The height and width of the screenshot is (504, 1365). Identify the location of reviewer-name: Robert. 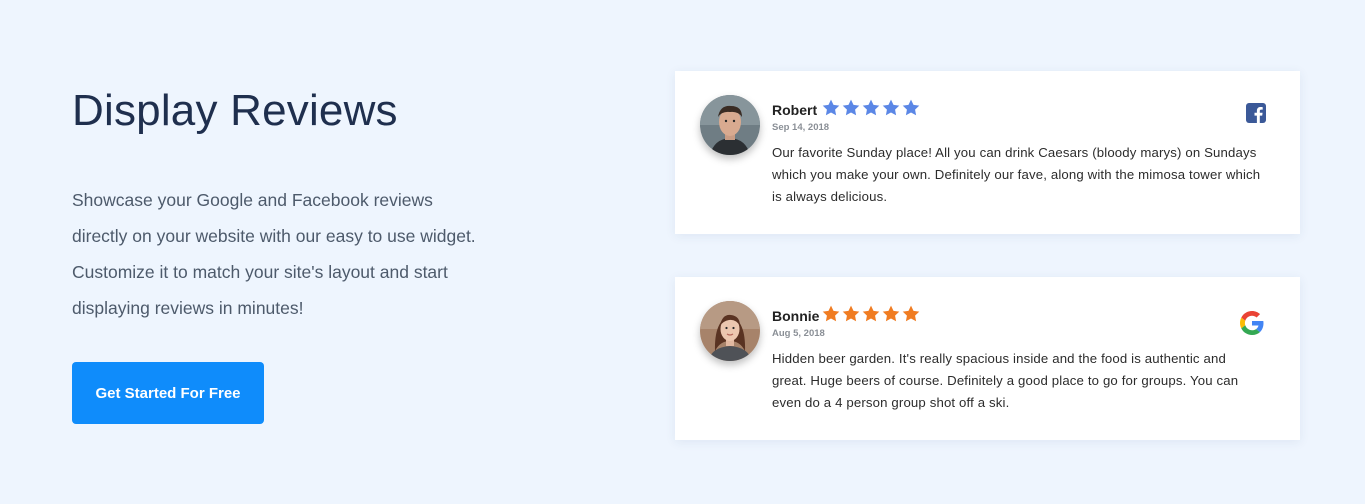
(795, 110).